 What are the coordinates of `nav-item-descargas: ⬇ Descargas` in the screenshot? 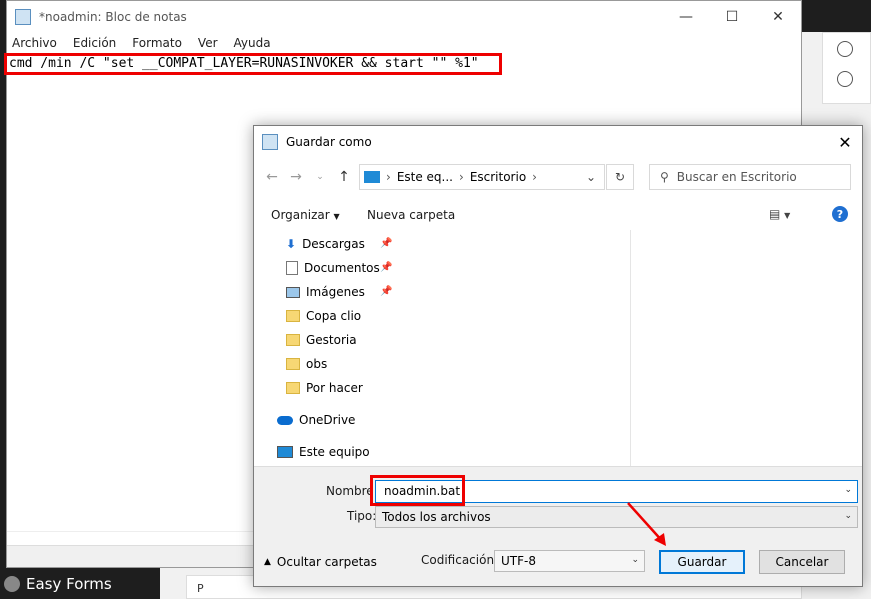 It's located at (325, 244).